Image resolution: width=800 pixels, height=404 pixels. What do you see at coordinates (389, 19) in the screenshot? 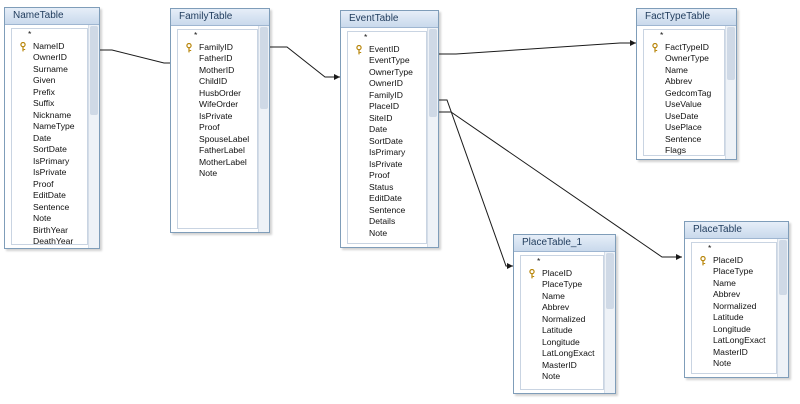
I see `table-title: EventTable` at bounding box center [389, 19].